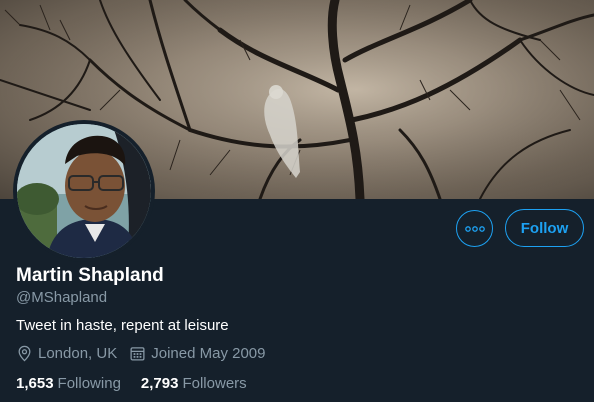  I want to click on profile-avatar, so click(84, 191).